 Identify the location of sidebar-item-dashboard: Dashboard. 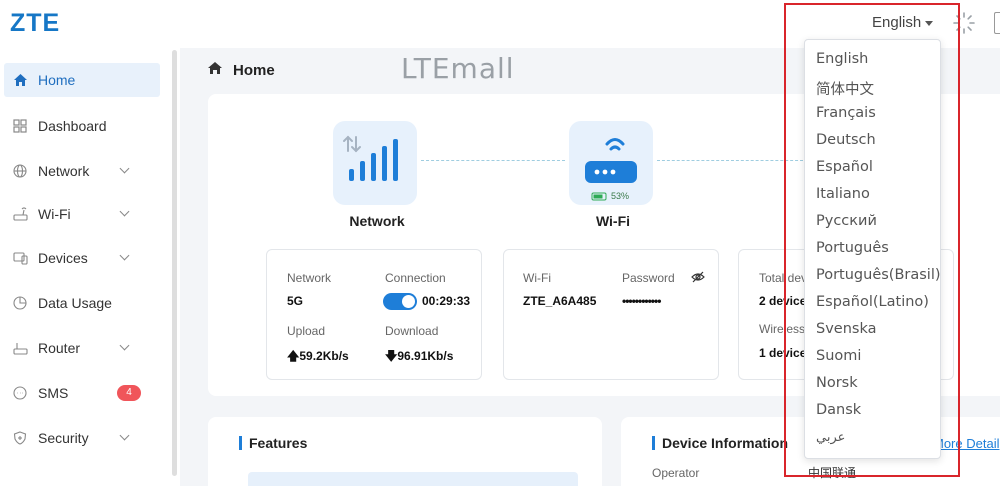
(82, 126).